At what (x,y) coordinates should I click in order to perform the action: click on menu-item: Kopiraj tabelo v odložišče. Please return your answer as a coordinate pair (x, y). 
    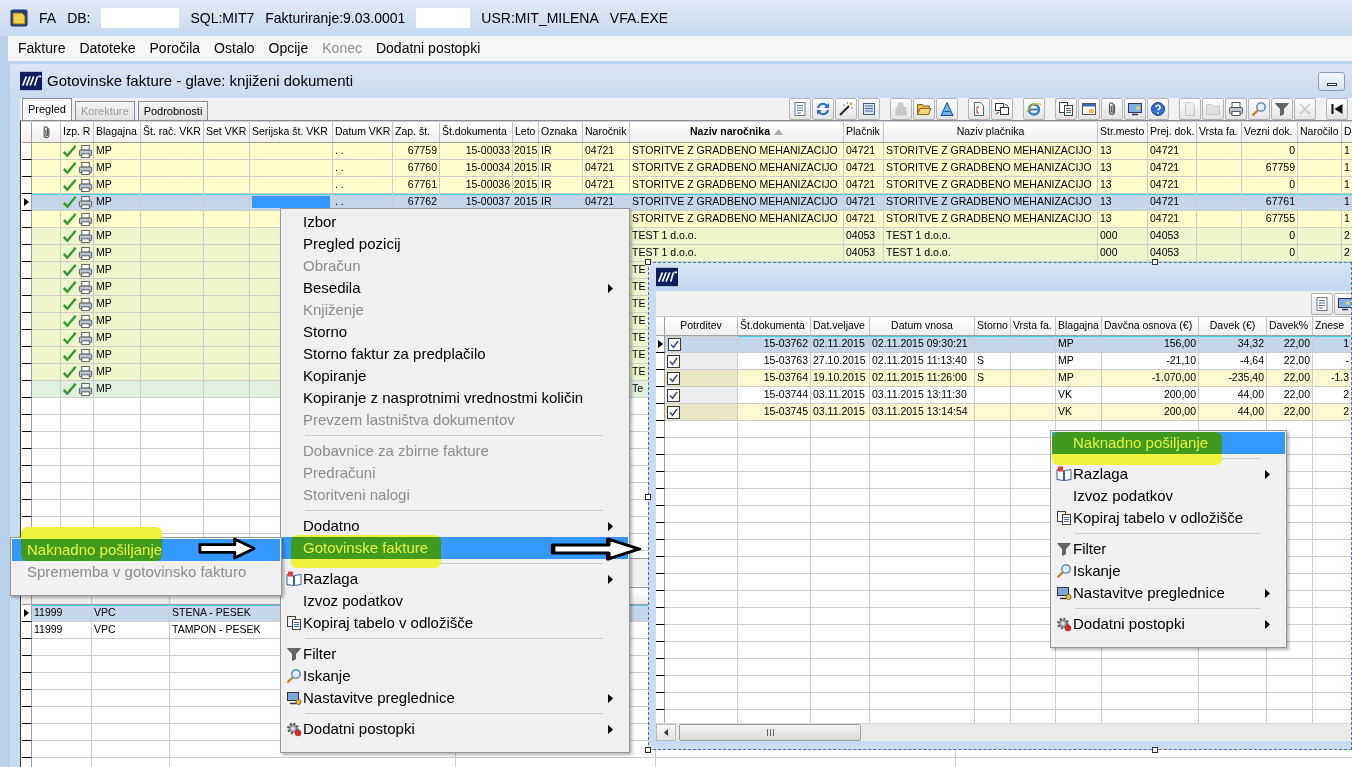
    Looking at the image, I should click on (1168, 518).